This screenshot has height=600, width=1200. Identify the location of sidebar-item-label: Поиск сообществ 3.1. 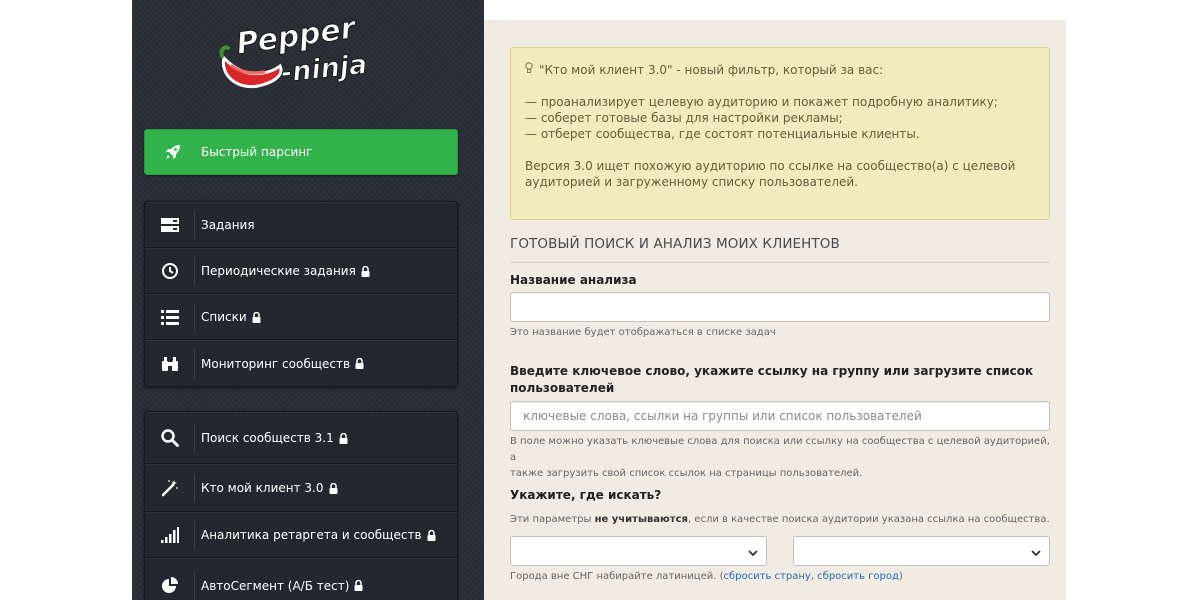
(267, 438).